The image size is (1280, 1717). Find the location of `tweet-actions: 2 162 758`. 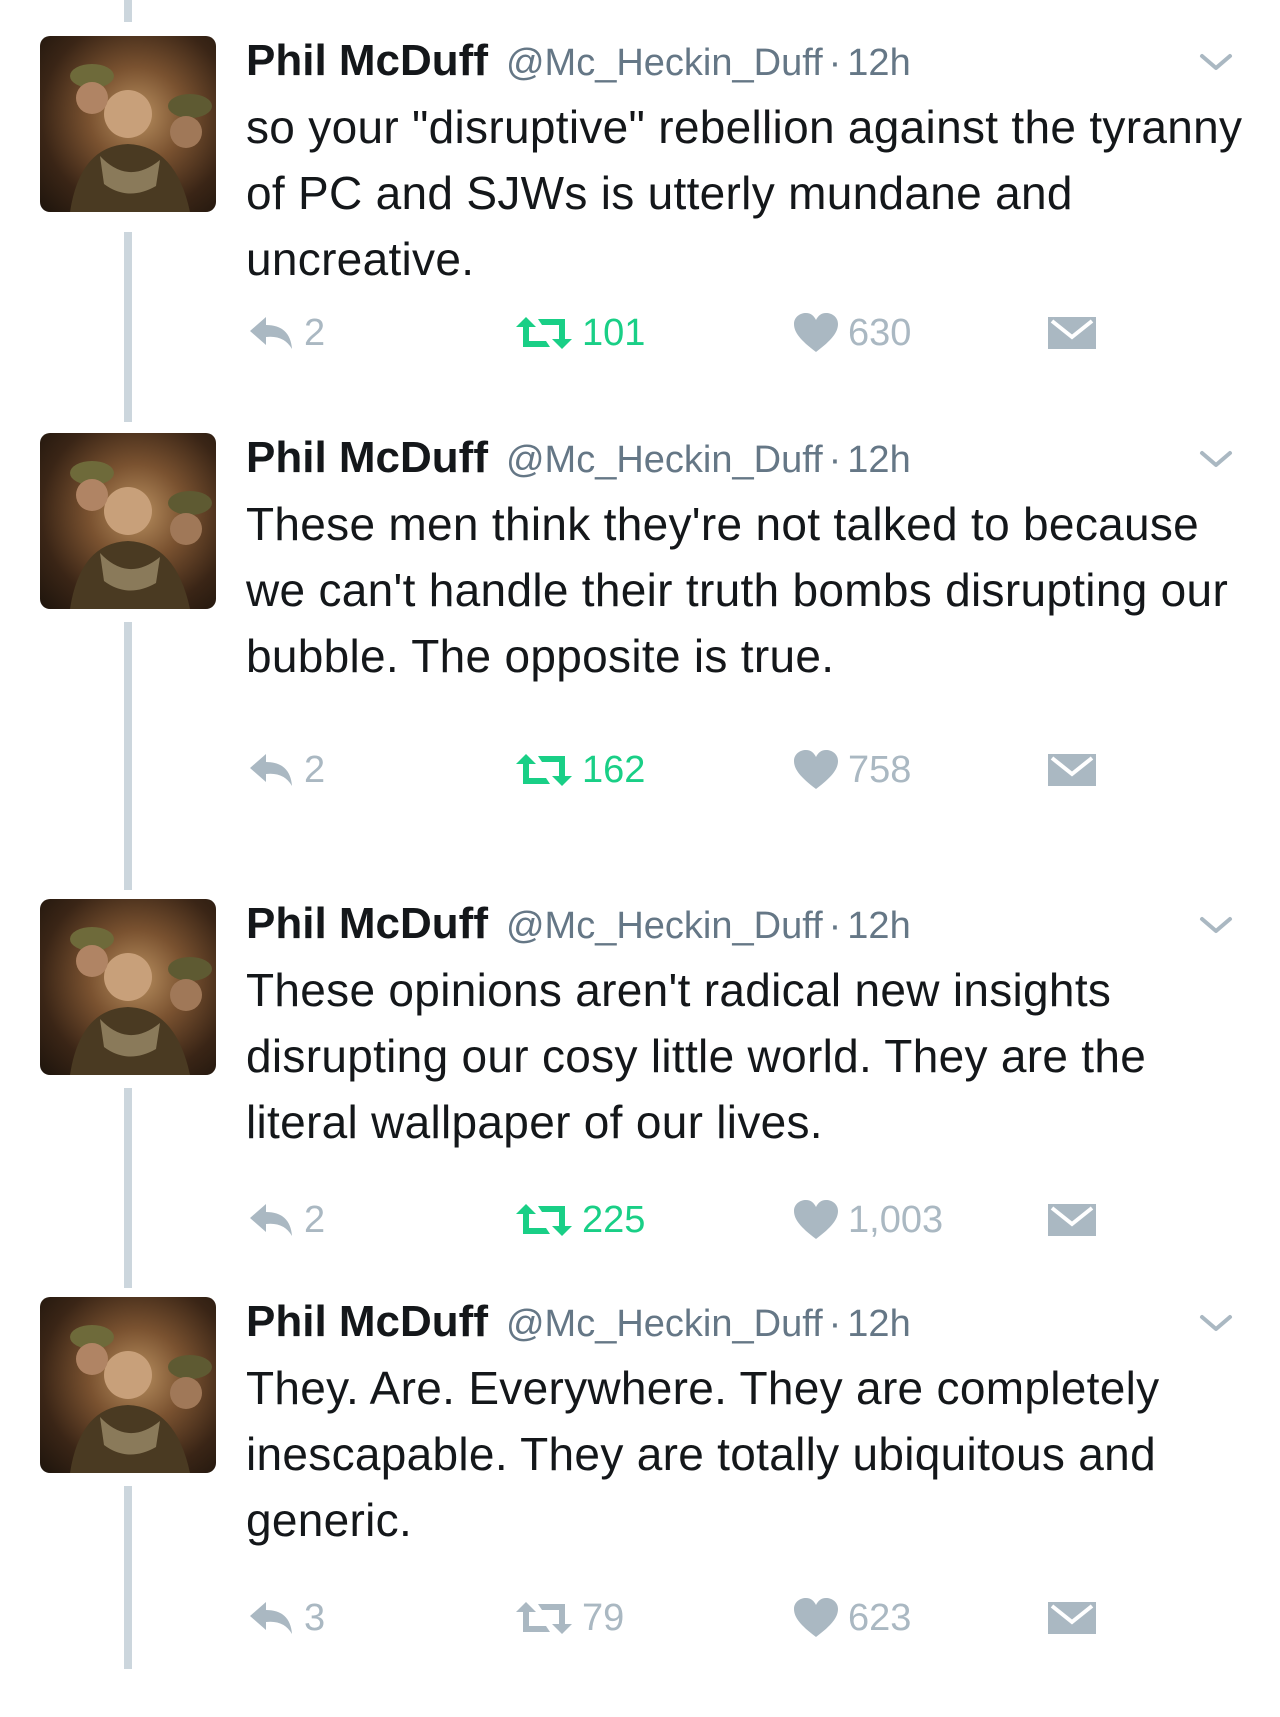

tweet-actions: 2 162 758 is located at coordinates (676, 770).